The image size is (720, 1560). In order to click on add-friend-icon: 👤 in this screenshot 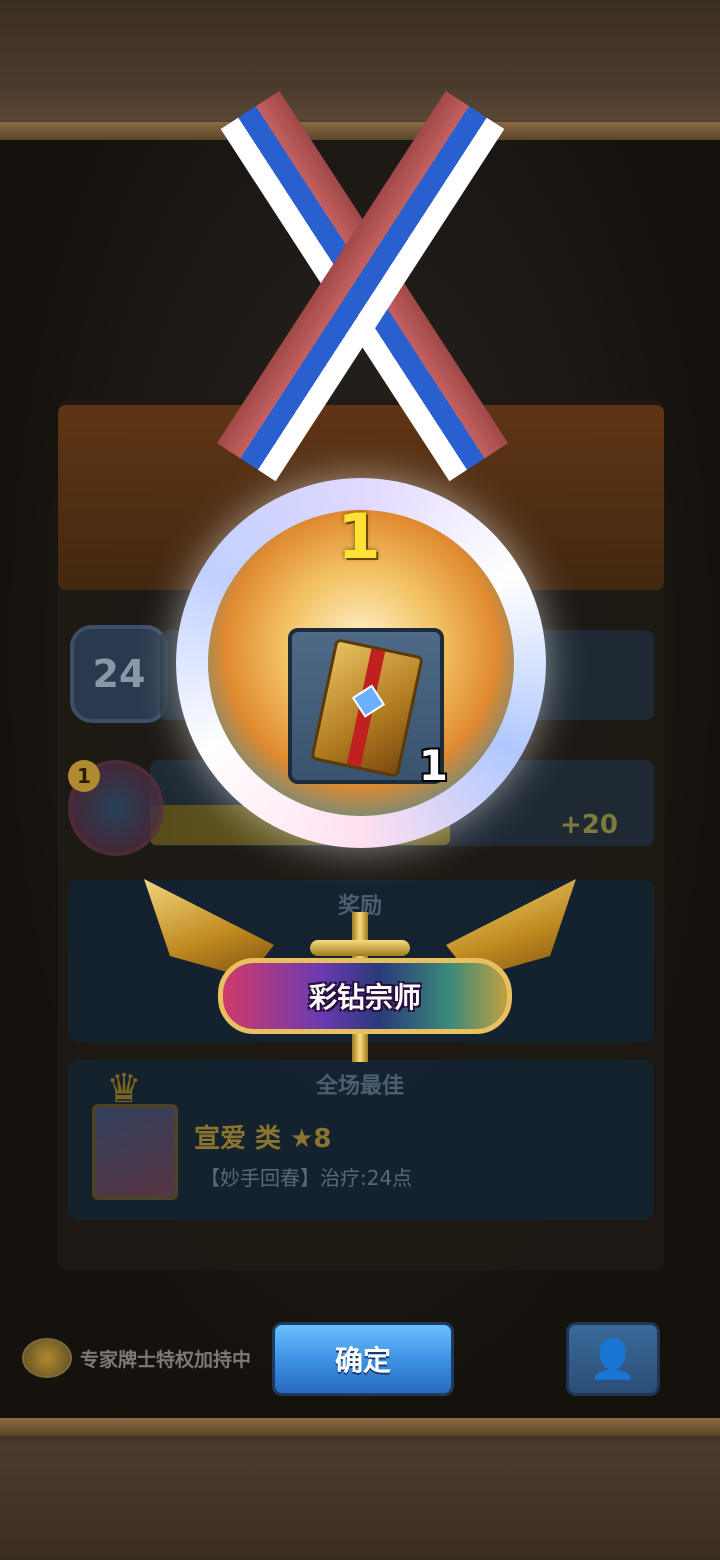, I will do `click(613, 1358)`.